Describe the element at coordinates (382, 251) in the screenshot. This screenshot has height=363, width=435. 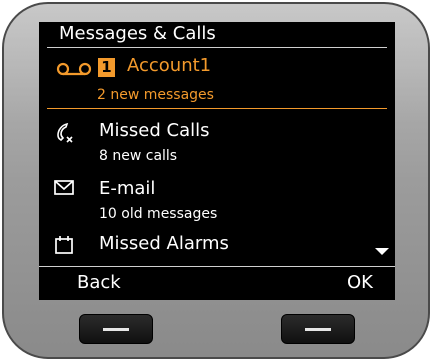
I see `scroll-down-icon` at that location.